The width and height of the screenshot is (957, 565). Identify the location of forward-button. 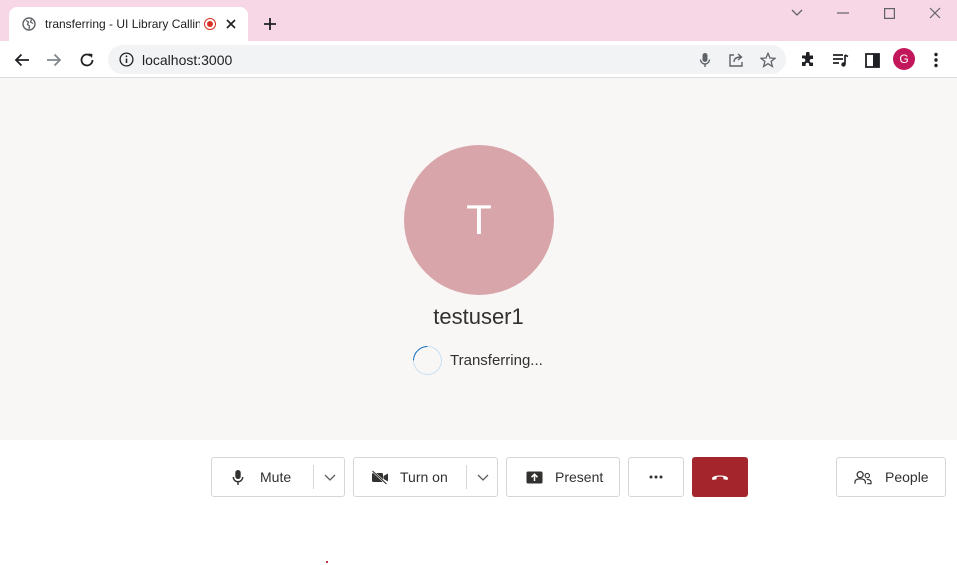
(54, 60).